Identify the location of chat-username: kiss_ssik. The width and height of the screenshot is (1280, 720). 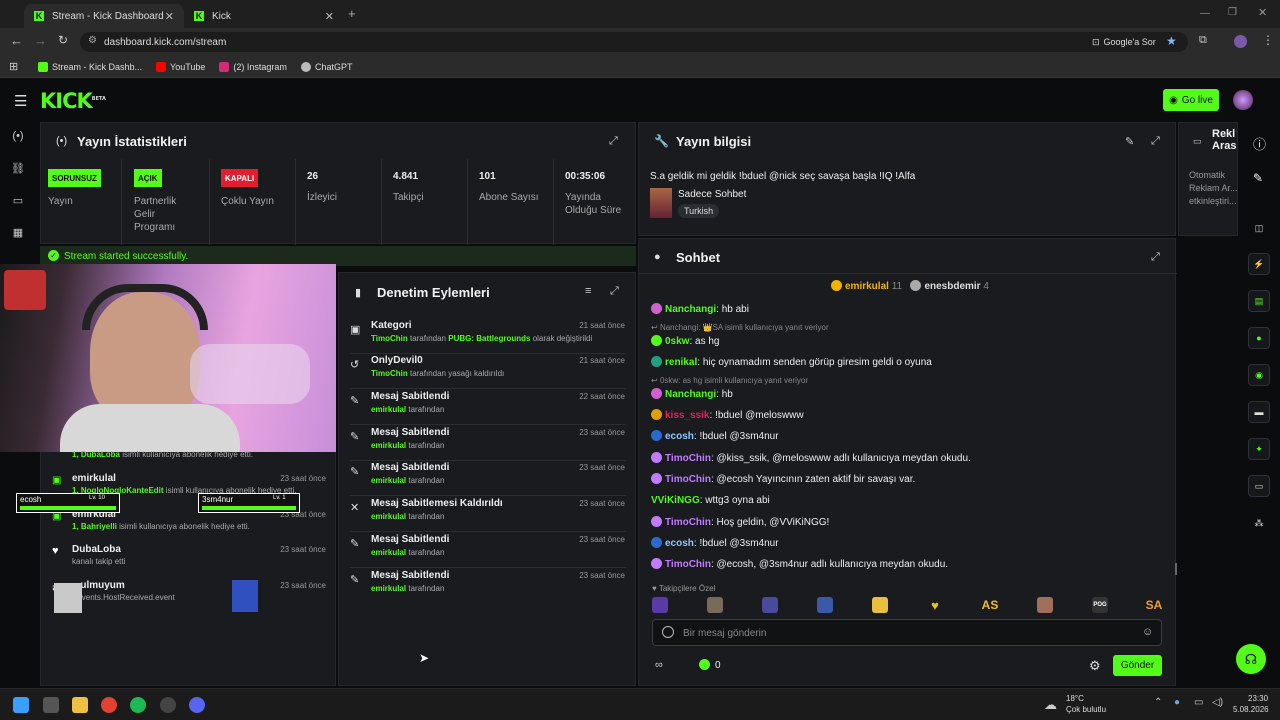
(687, 415).